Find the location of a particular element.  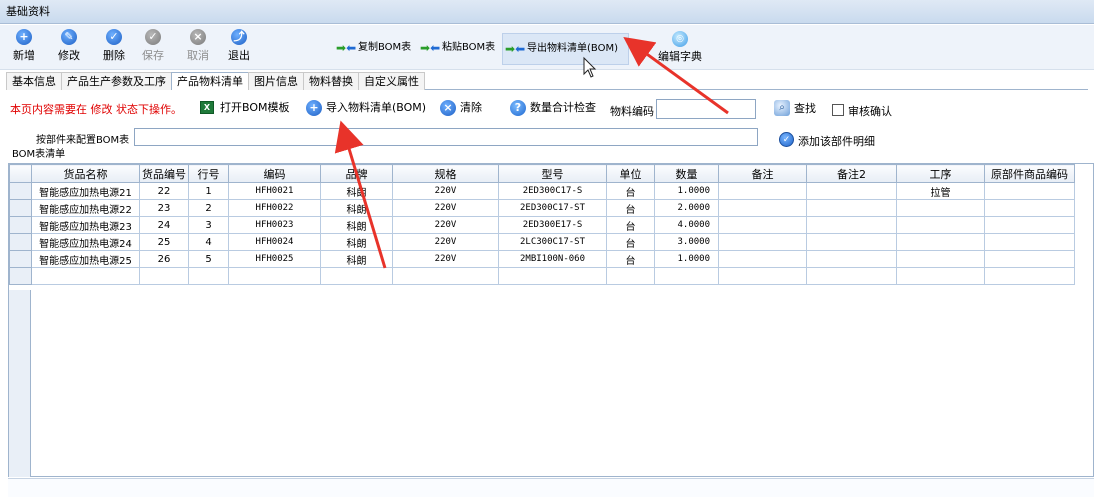

cell-code: HFH0022 is located at coordinates (274, 208).